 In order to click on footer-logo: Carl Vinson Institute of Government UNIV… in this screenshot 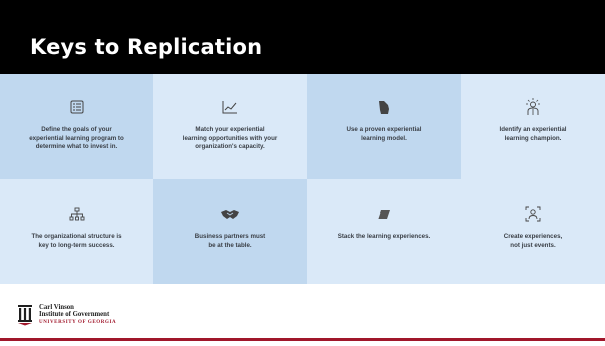, I will do `click(66, 315)`.